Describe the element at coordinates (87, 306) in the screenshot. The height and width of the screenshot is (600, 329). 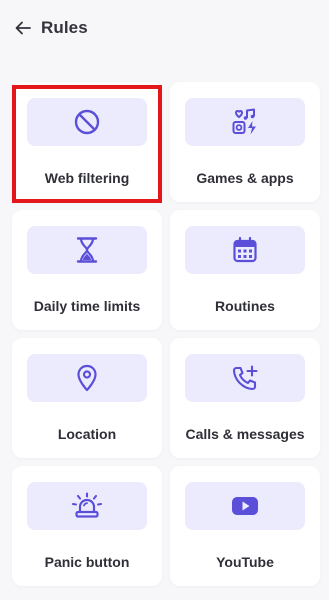
I see `rule-label: Daily time limits` at that location.